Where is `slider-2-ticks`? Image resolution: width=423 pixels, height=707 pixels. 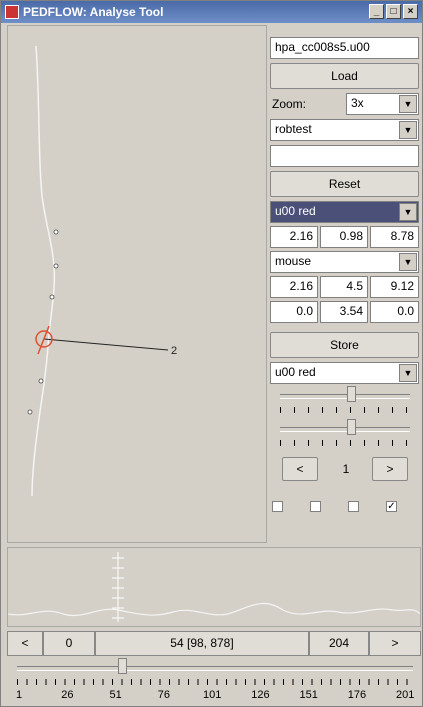
slider-2-ticks is located at coordinates (345, 443).